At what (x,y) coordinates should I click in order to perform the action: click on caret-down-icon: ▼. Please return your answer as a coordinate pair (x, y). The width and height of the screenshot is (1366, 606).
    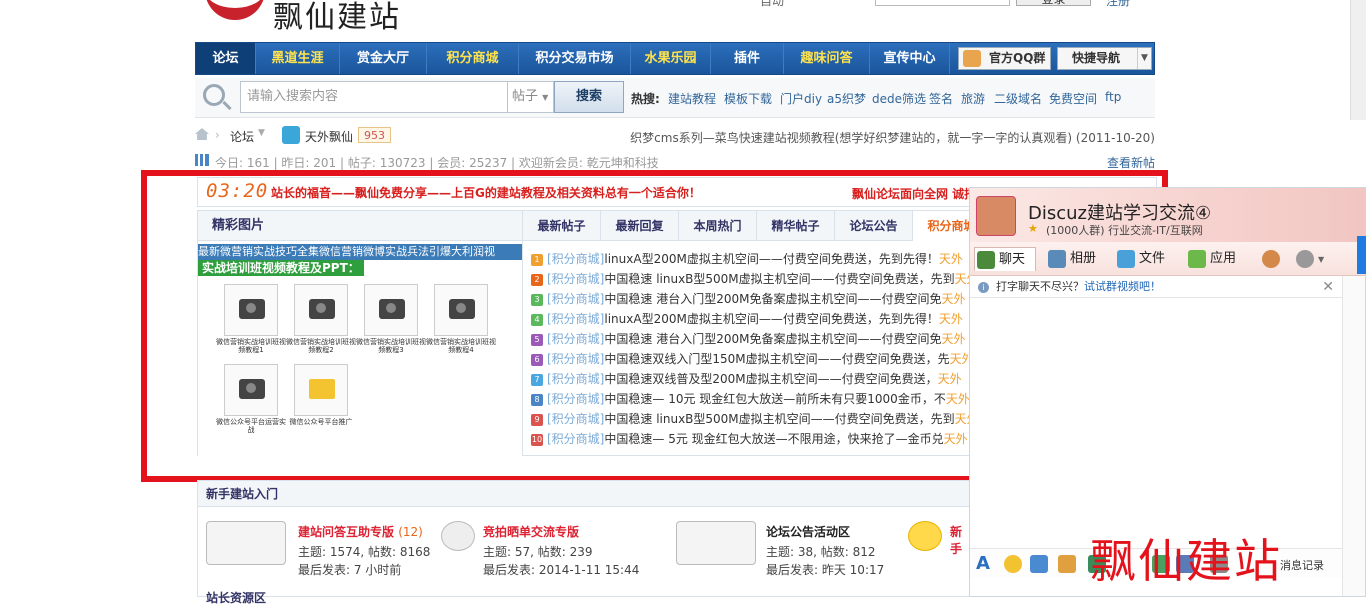
    Looking at the image, I should click on (545, 97).